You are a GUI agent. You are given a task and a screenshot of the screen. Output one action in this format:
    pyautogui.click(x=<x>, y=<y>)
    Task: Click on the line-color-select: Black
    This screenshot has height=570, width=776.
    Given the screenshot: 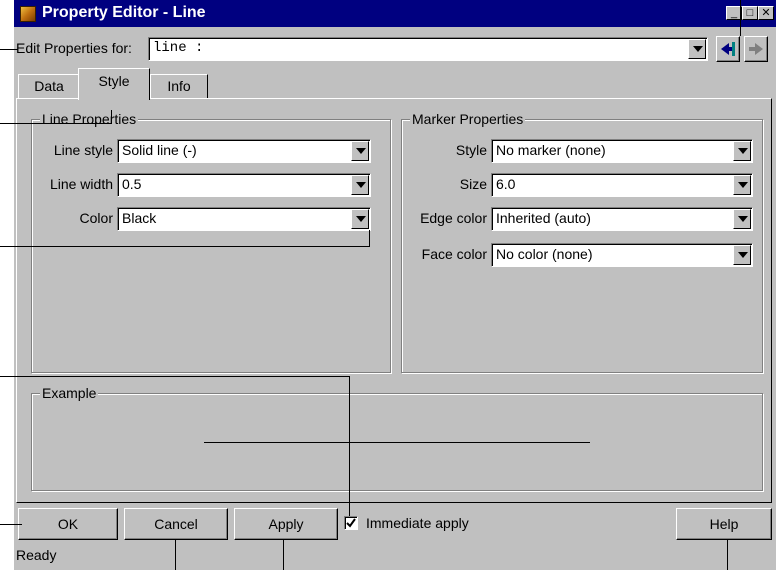 What is the action you would take?
    pyautogui.click(x=244, y=219)
    